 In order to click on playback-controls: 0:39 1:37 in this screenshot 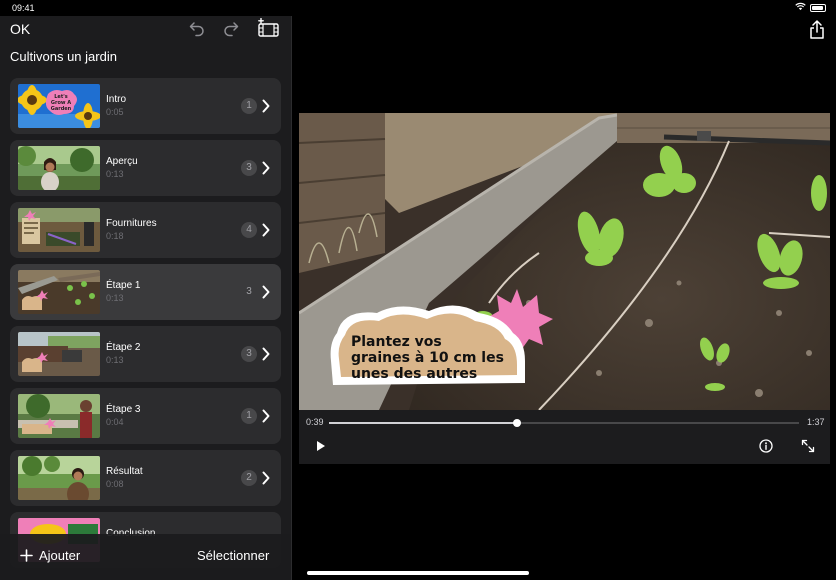, I will do `click(564, 437)`.